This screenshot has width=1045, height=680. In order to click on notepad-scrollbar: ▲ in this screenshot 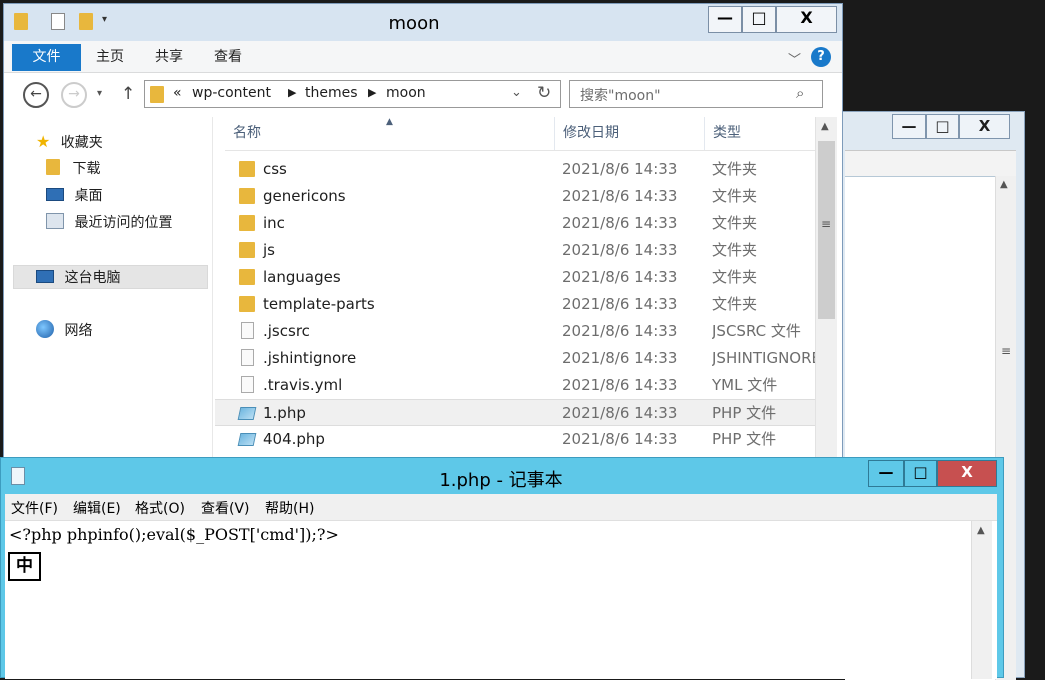, I will do `click(981, 600)`.